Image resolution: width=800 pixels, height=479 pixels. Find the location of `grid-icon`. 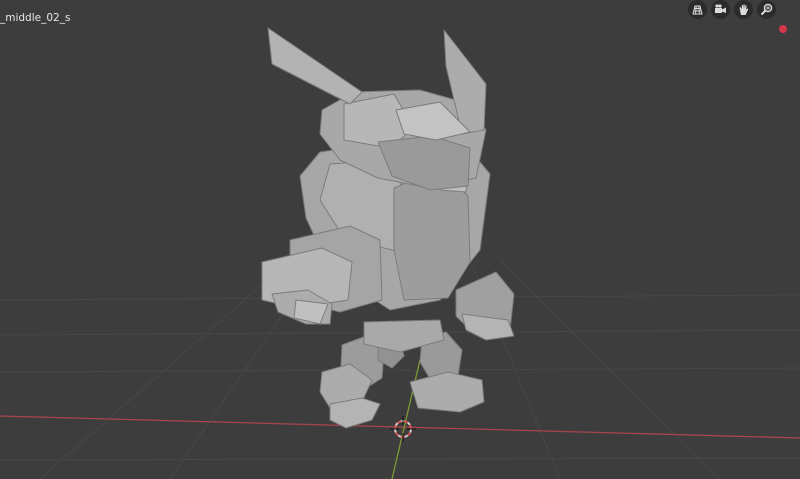

grid-icon is located at coordinates (697, 10).